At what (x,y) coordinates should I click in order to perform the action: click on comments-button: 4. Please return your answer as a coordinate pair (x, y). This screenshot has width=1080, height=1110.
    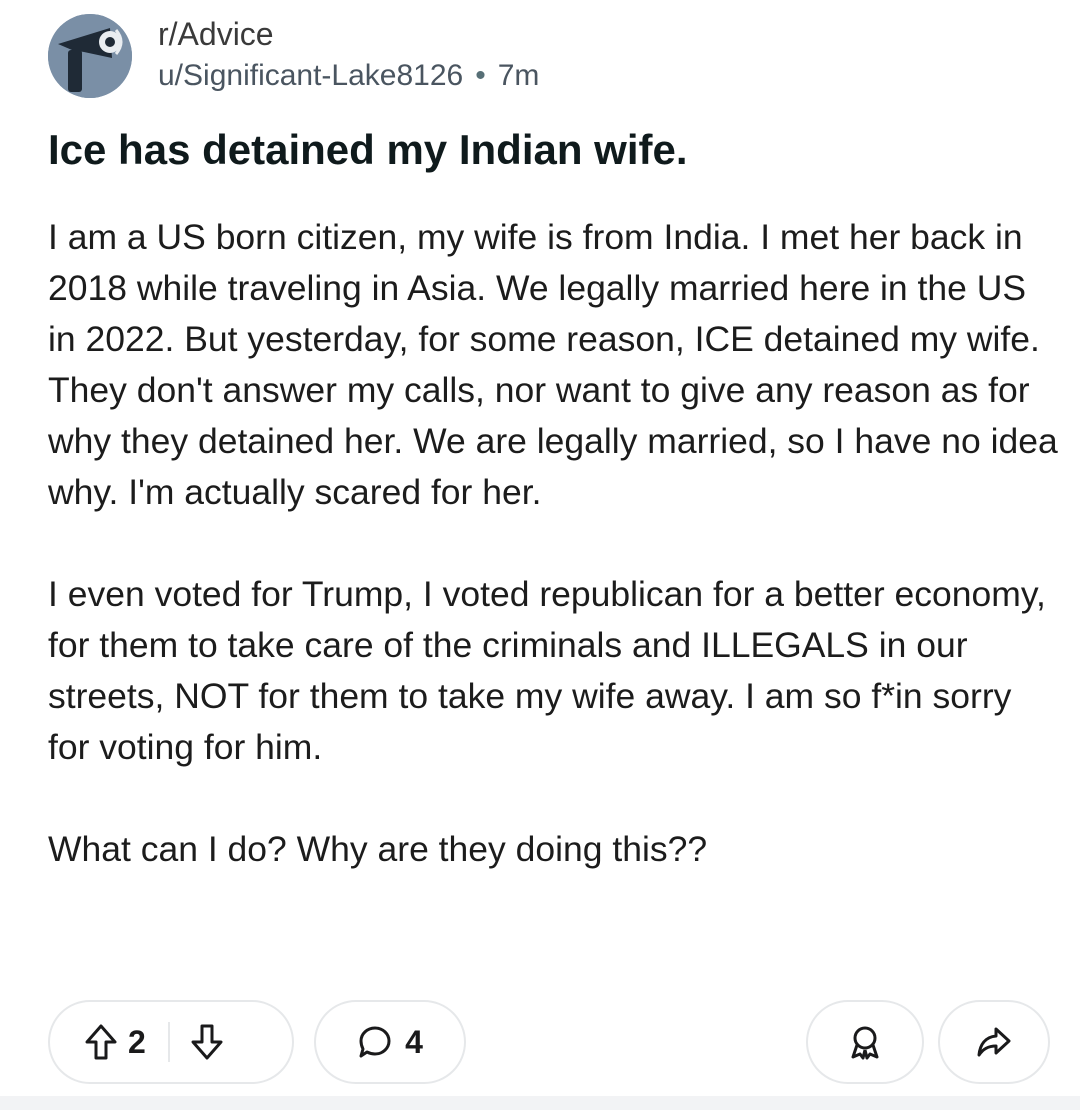
    Looking at the image, I should click on (390, 1042).